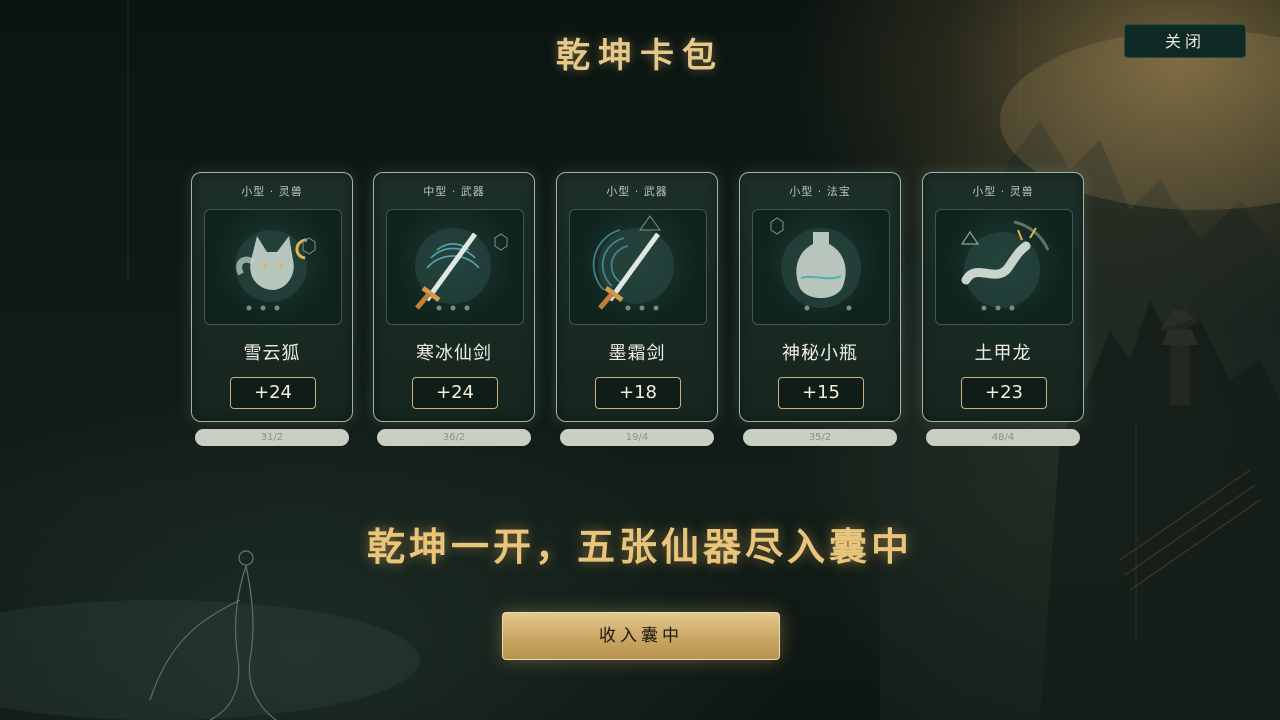  What do you see at coordinates (272, 353) in the screenshot?
I see `card-name: 雪云狐` at bounding box center [272, 353].